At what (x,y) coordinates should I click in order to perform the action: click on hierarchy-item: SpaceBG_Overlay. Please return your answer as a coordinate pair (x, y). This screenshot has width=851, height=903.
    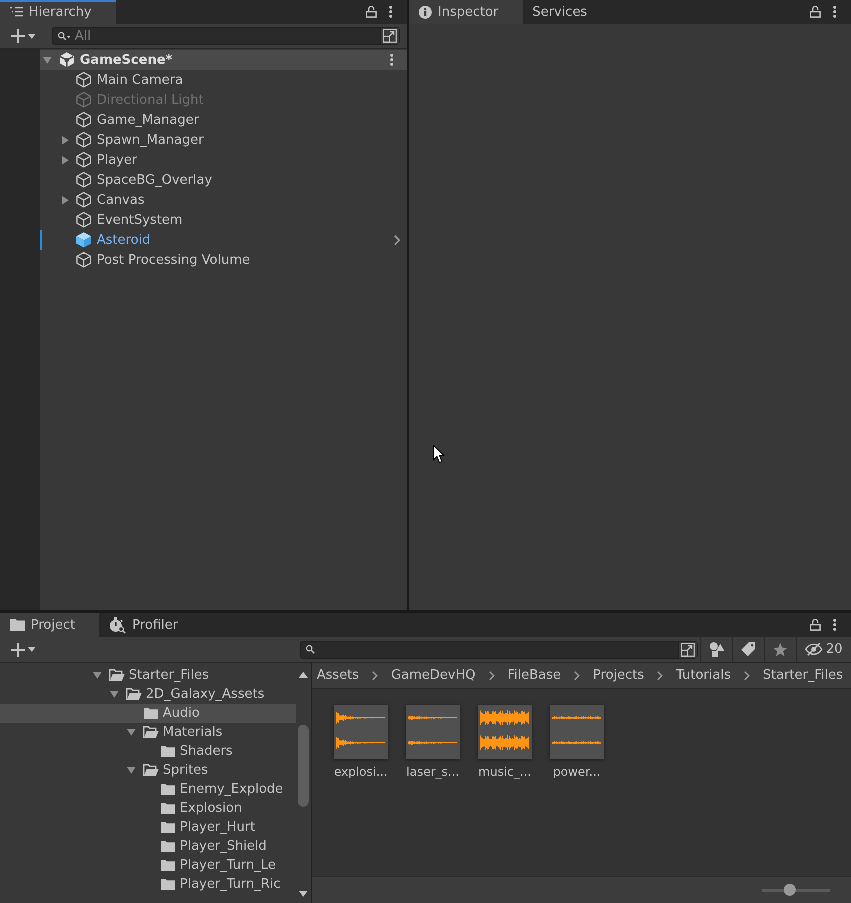
    Looking at the image, I should click on (223, 180).